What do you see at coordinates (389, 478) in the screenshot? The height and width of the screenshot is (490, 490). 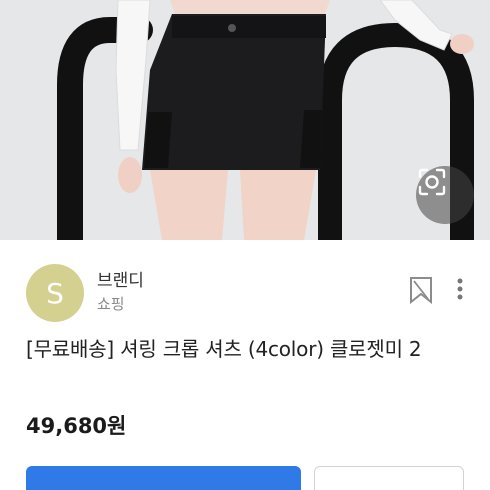 I see `secondary-action-button` at bounding box center [389, 478].